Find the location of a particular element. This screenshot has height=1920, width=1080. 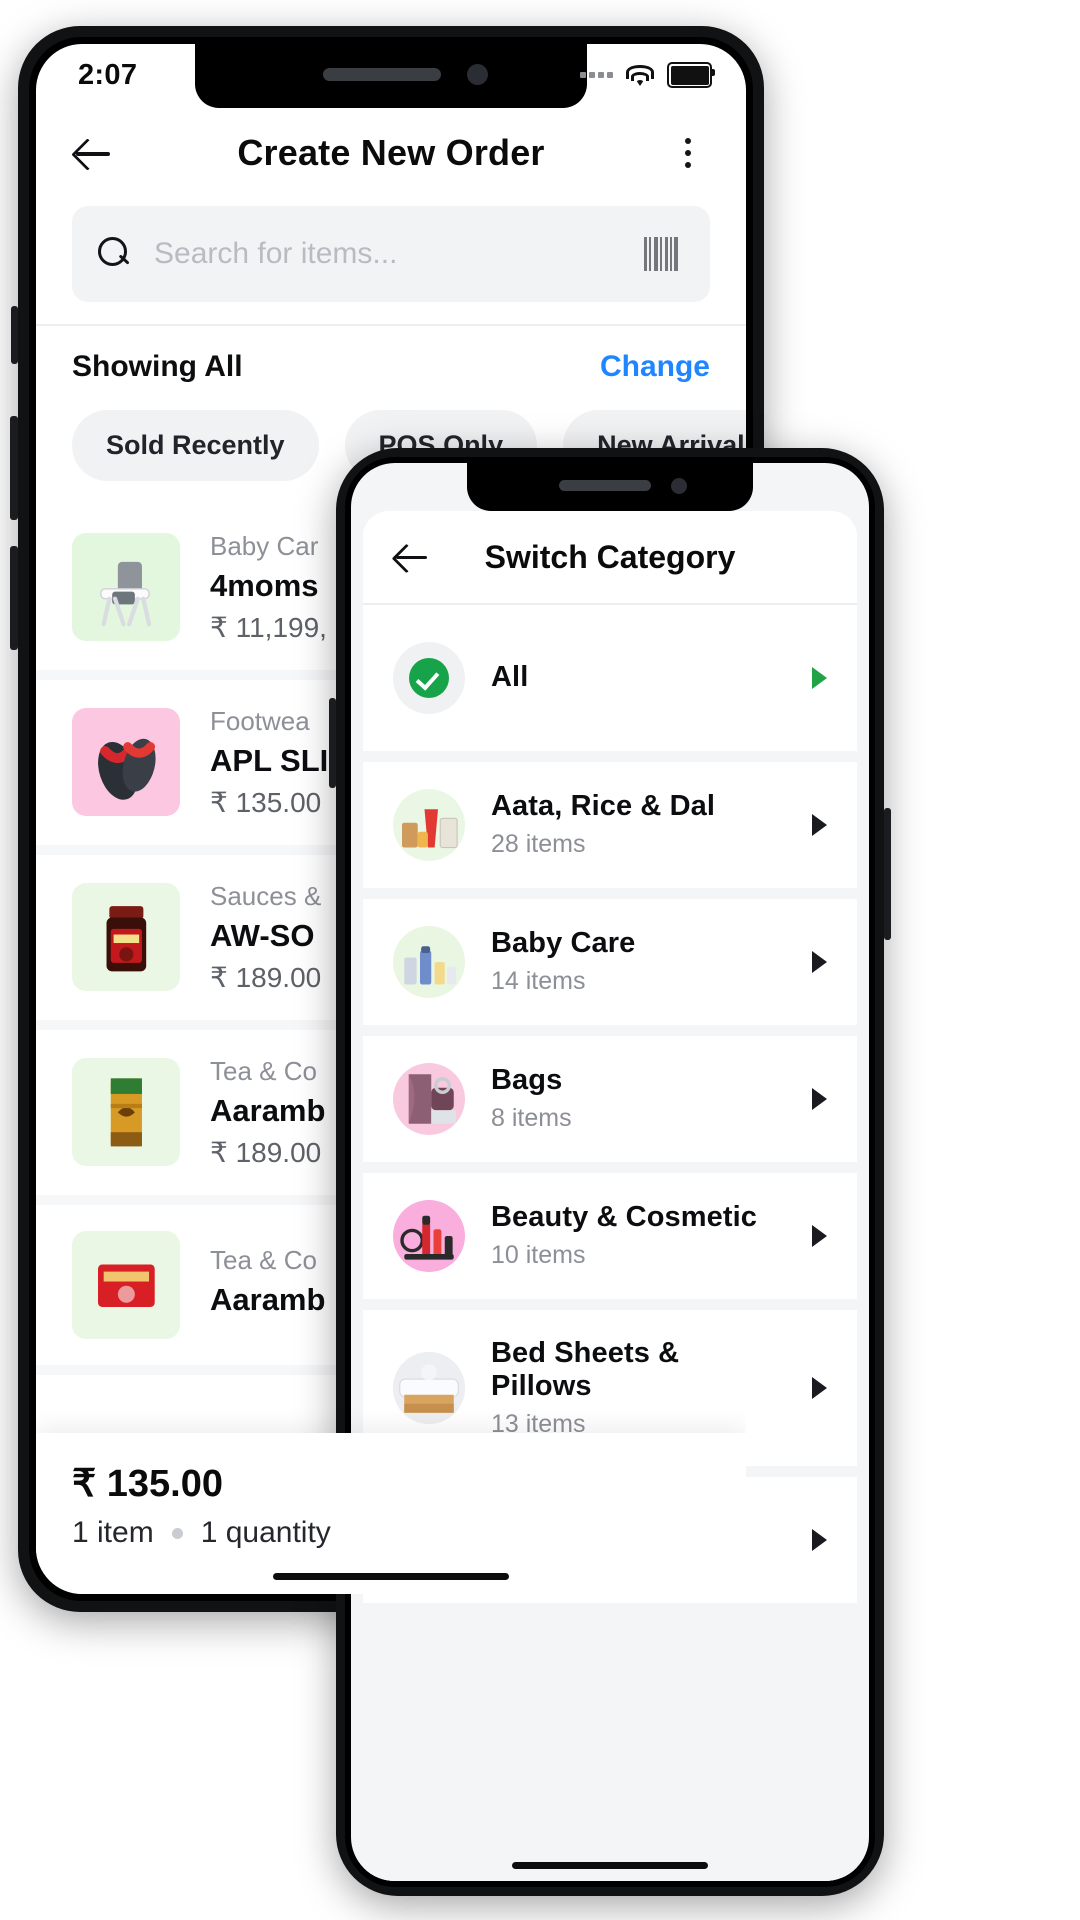

appbar-switch-category: Switch Category is located at coordinates (610, 557).